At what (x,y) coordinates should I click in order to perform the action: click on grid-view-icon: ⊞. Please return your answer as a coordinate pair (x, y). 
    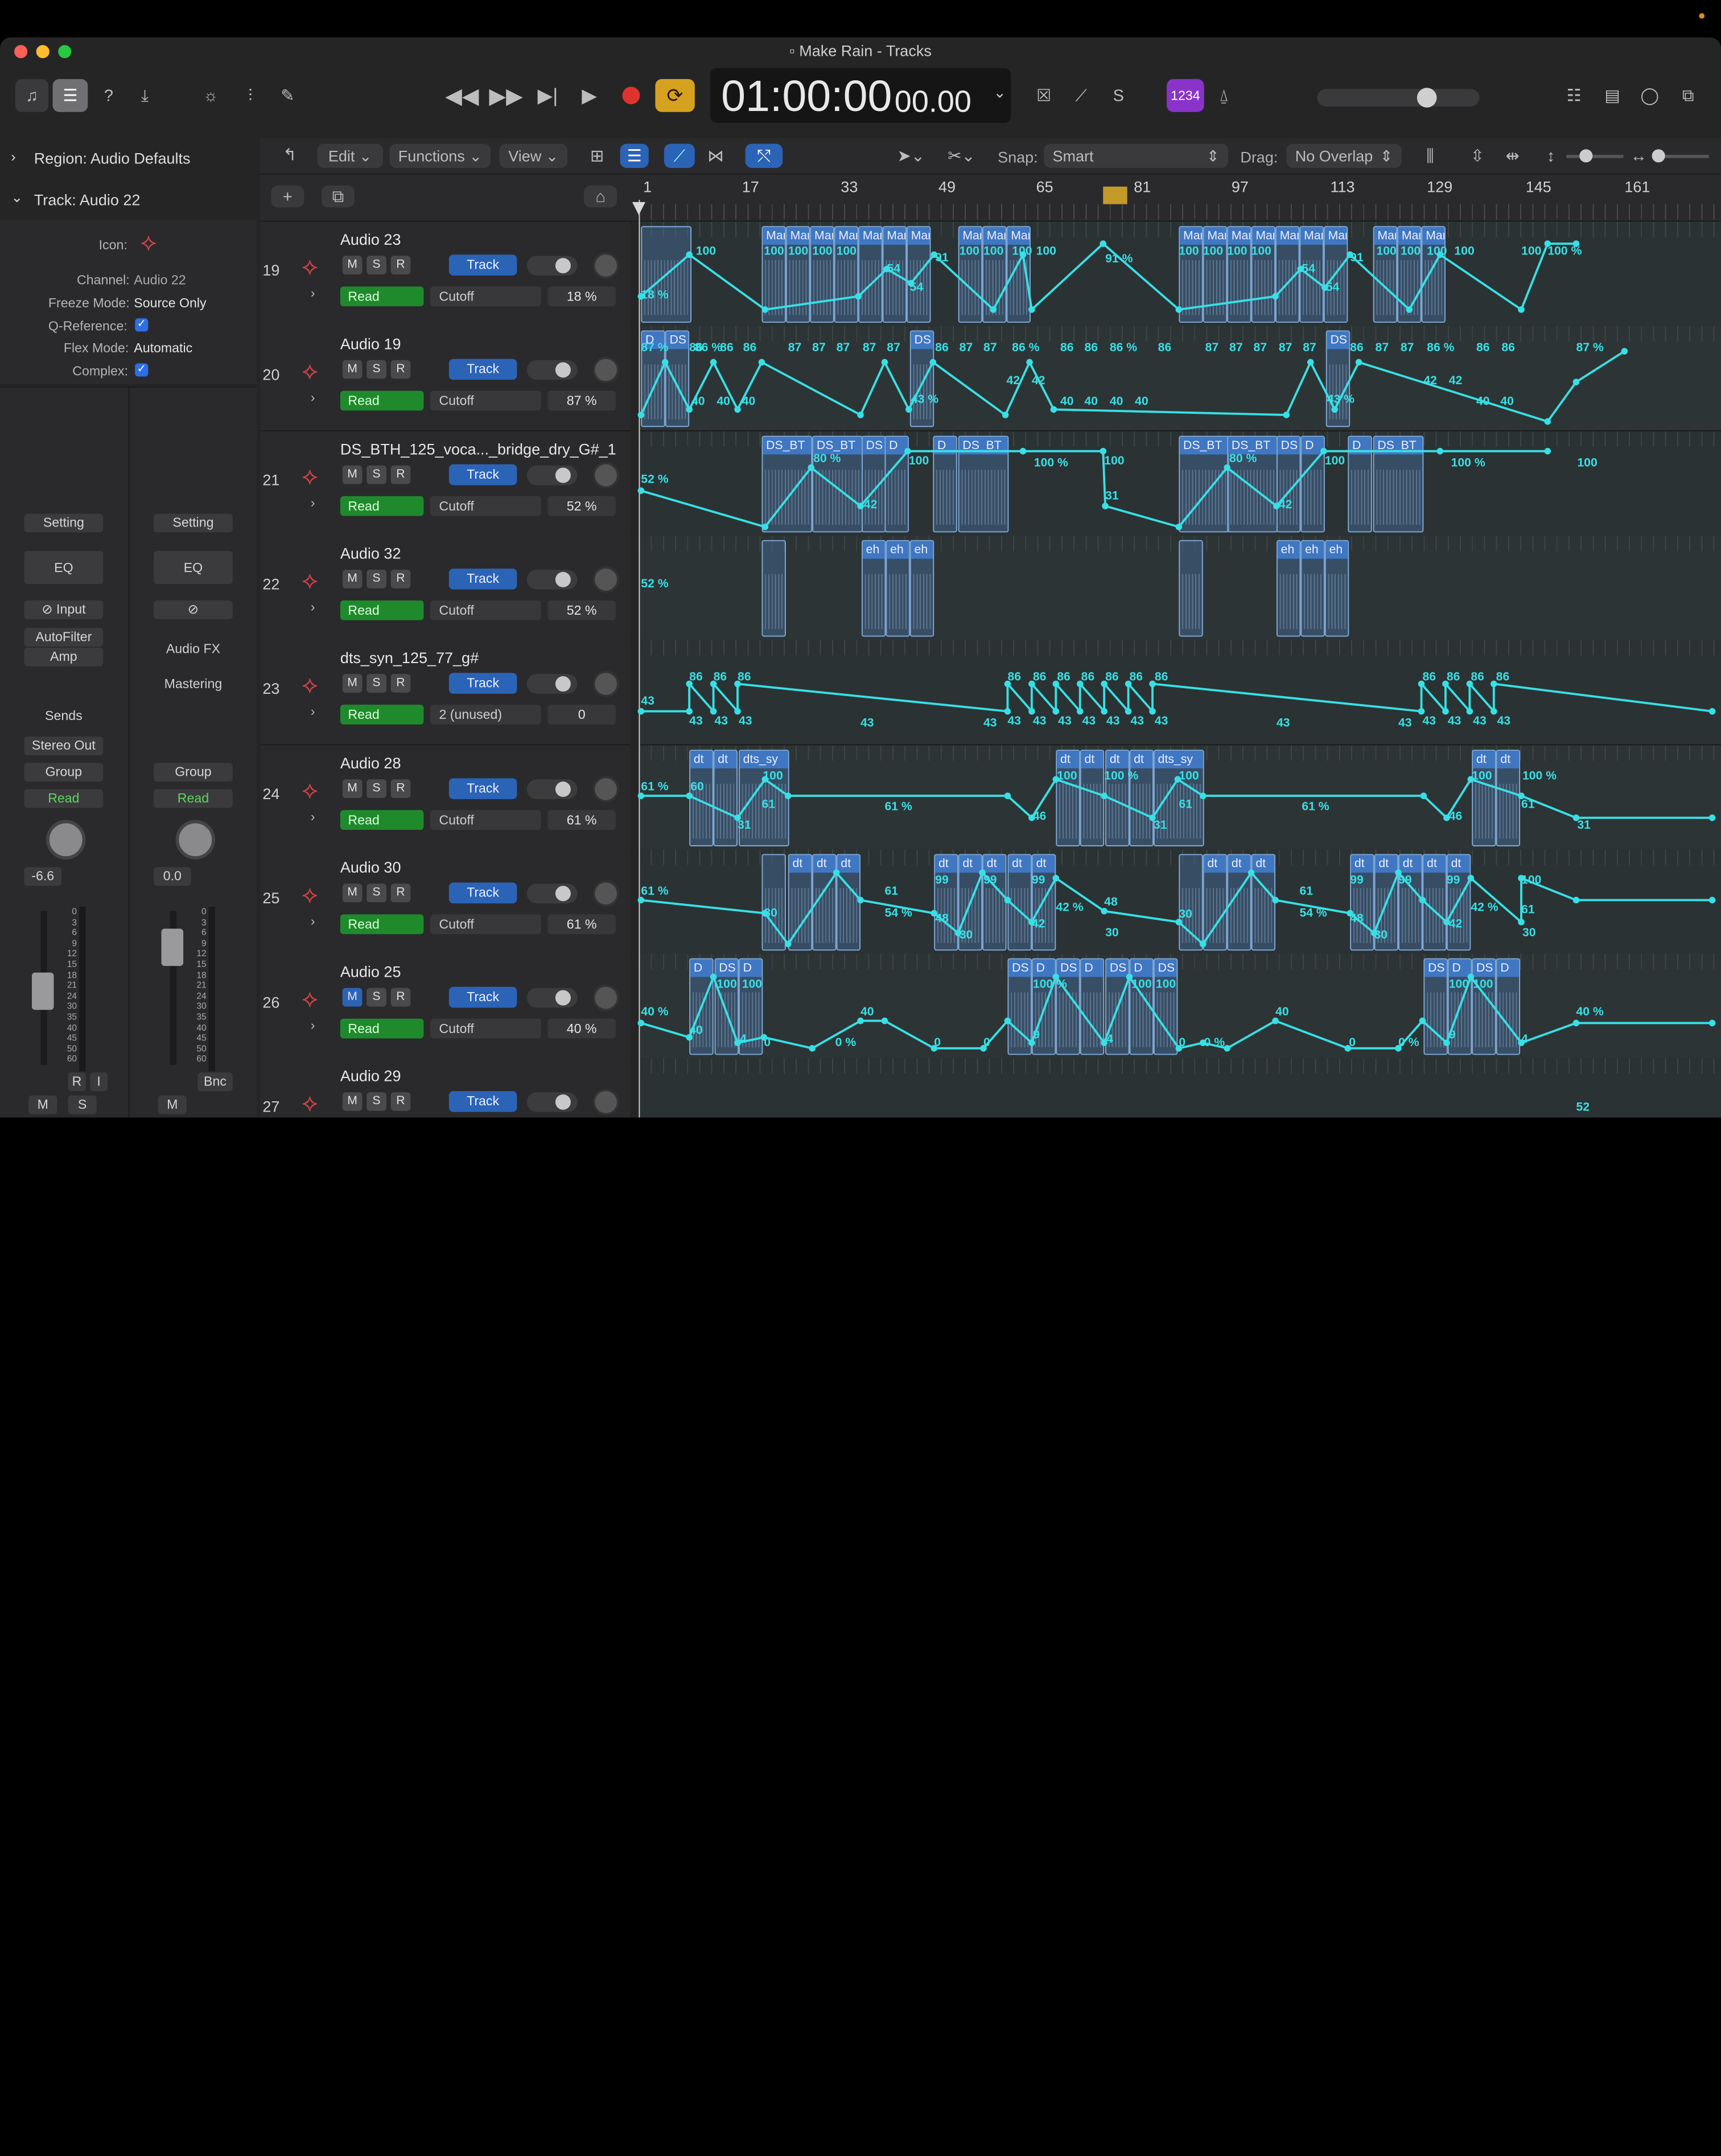
    Looking at the image, I should click on (597, 156).